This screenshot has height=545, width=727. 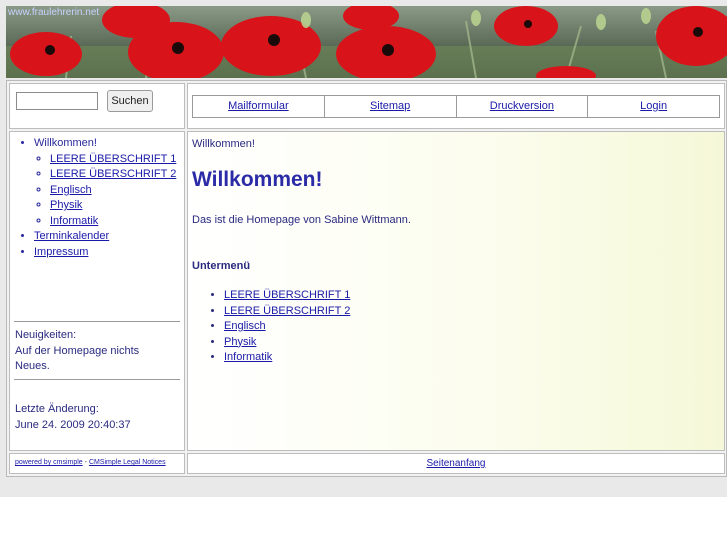 What do you see at coordinates (245, 326) in the screenshot?
I see `submenu-item-englisch: Englisch` at bounding box center [245, 326].